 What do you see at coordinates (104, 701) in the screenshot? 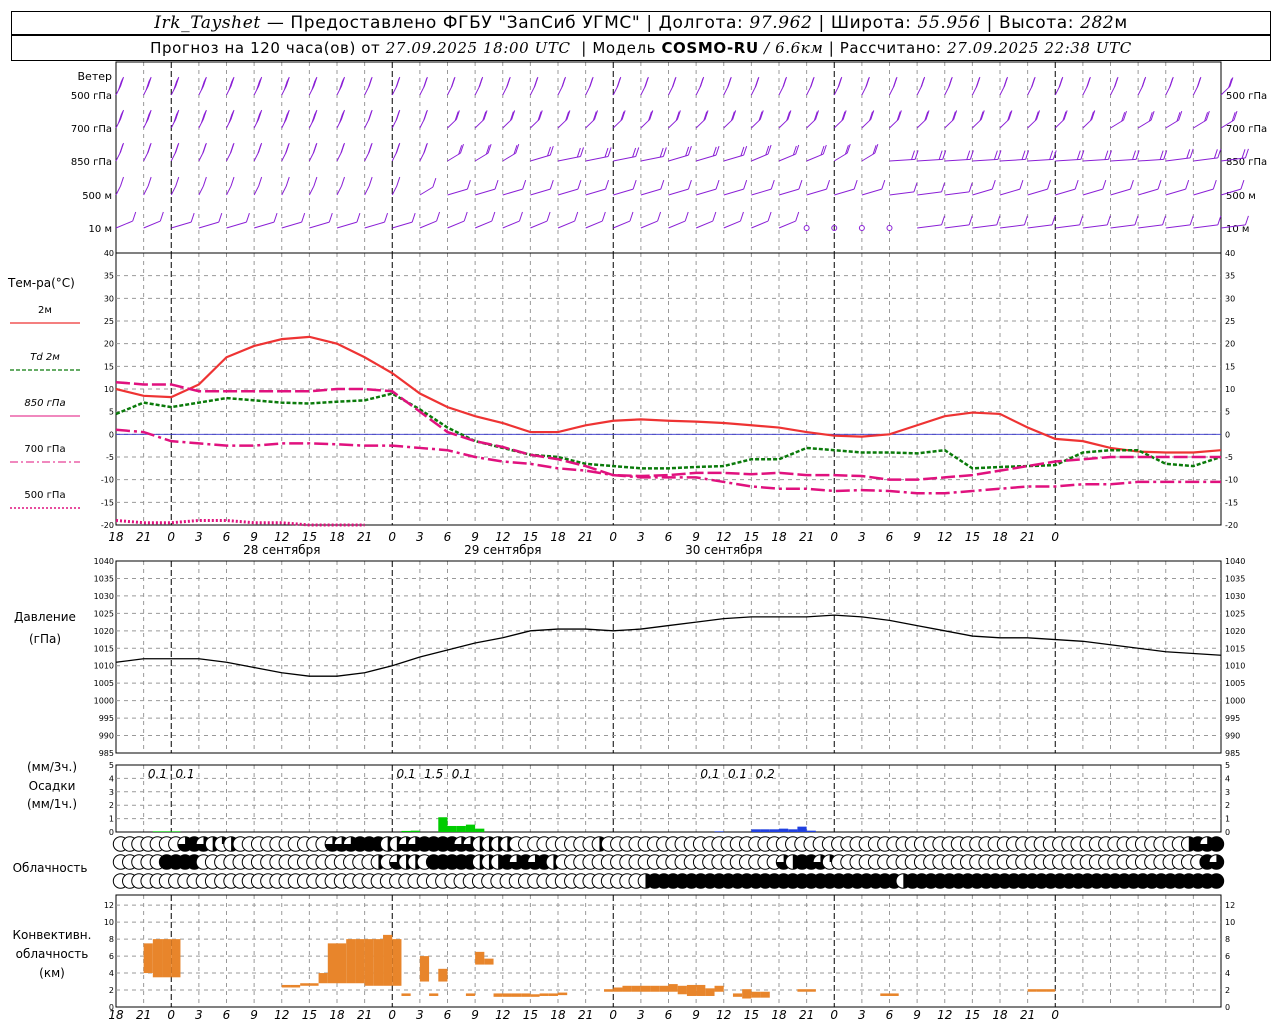
I see `pressure-ytick: 1000` at bounding box center [104, 701].